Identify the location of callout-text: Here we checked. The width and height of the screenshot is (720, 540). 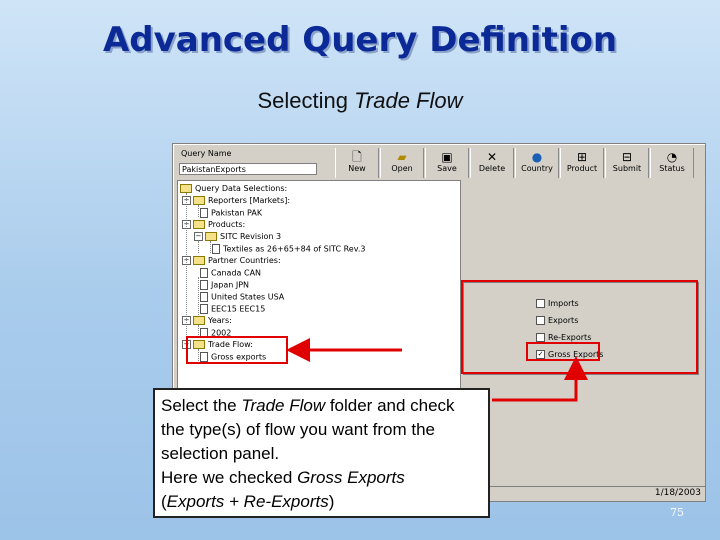
(229, 477).